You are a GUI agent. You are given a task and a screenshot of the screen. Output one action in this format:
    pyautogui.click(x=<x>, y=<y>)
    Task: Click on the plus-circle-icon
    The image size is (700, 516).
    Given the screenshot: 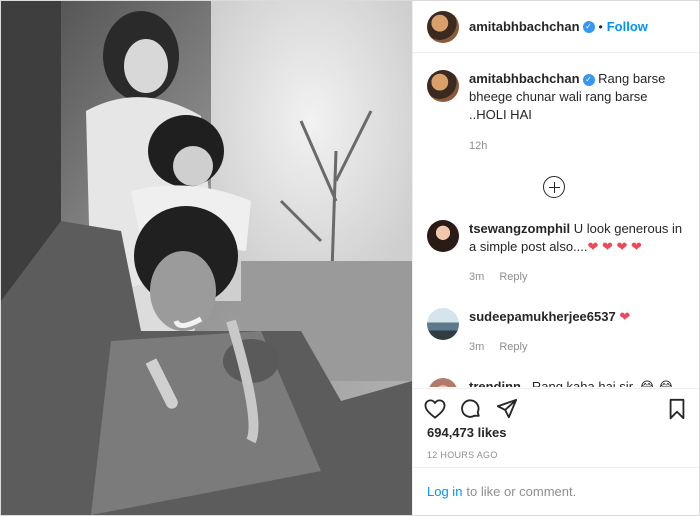 What is the action you would take?
    pyautogui.click(x=554, y=187)
    